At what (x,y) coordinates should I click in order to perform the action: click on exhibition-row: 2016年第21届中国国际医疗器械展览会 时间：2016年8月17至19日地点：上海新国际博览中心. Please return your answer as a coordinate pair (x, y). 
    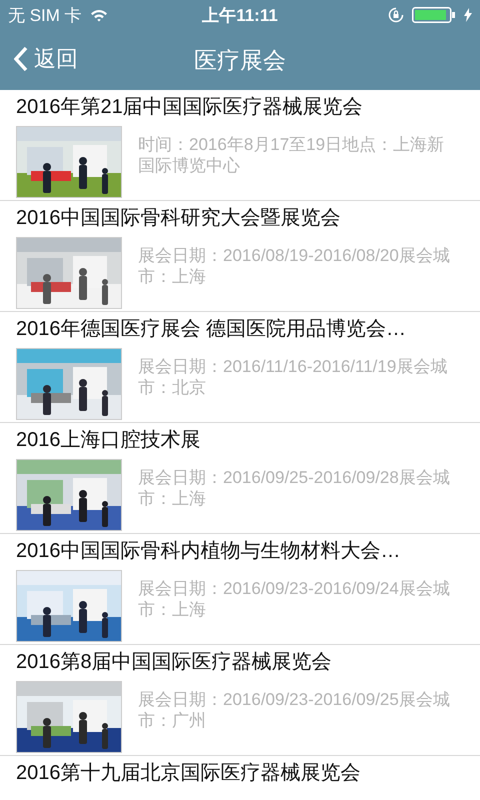
    Looking at the image, I should click on (240, 145).